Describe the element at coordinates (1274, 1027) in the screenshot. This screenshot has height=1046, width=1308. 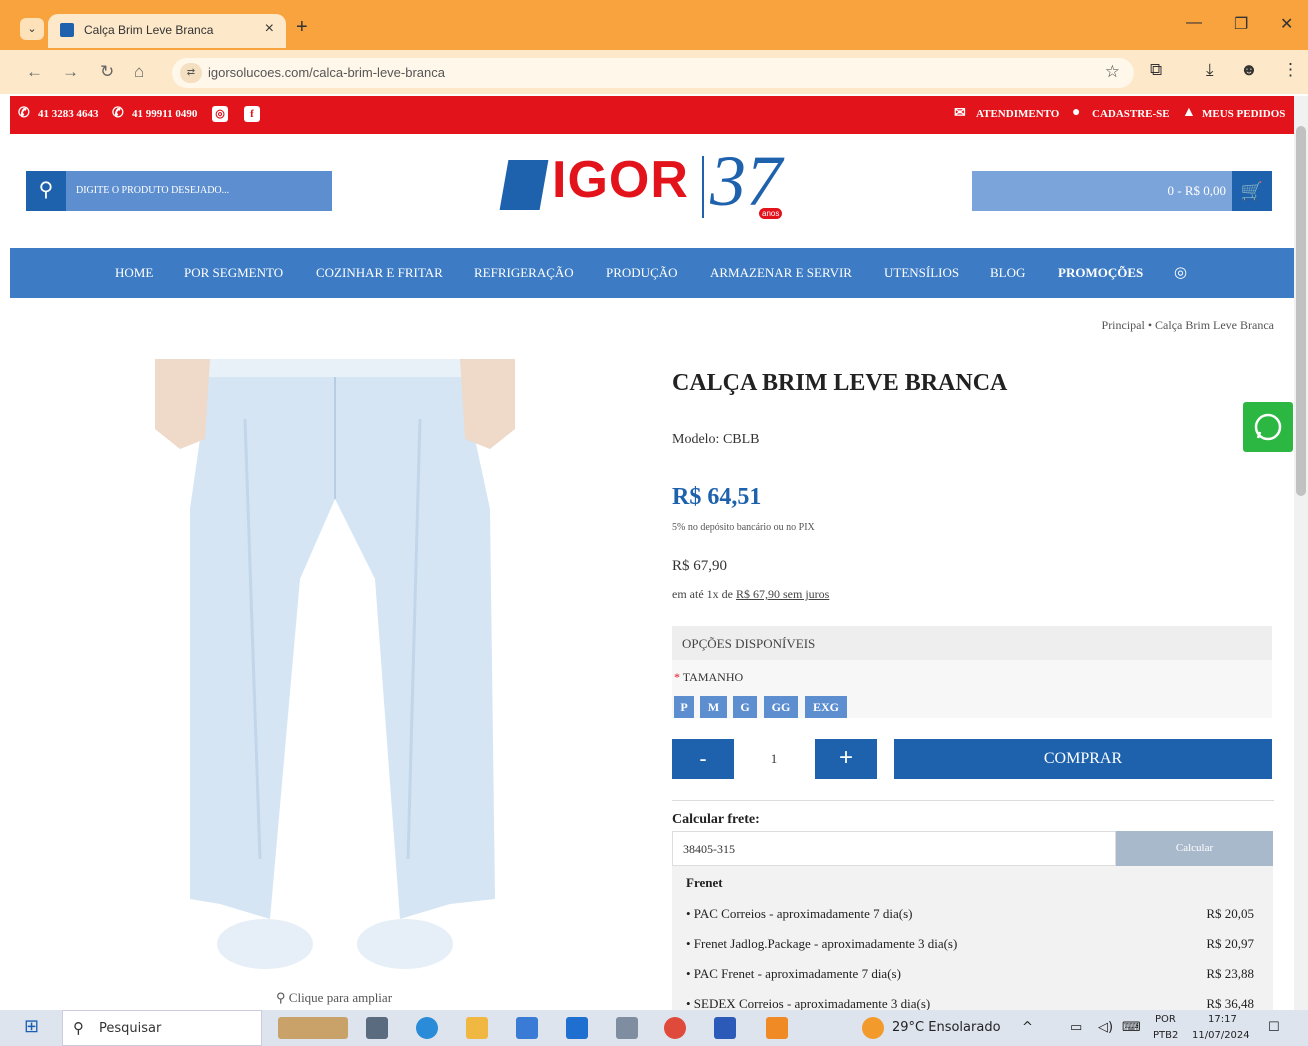
I see `notifications-icon: ☐` at that location.